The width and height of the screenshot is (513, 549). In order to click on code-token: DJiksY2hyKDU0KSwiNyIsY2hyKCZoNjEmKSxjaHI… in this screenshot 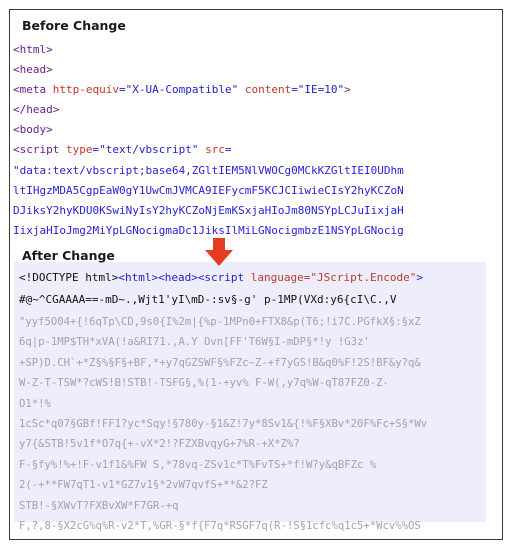, I will do `click(208, 210)`.